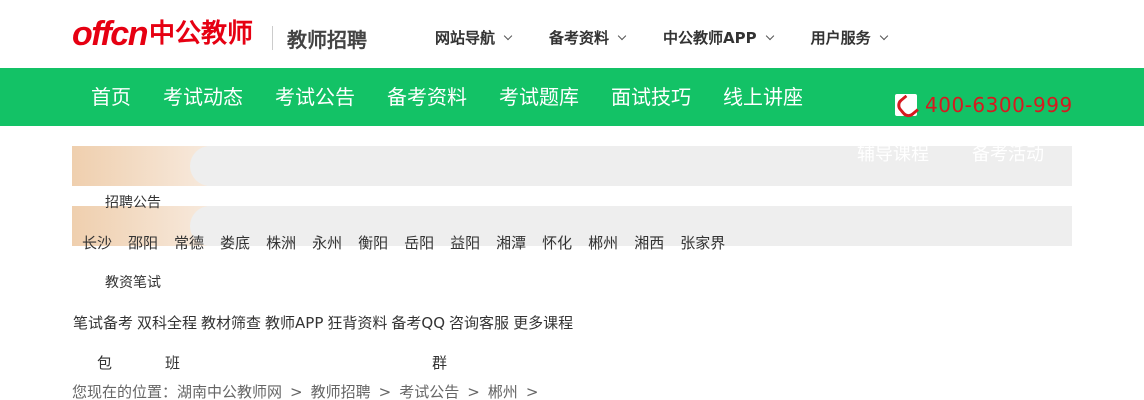  Describe the element at coordinates (702, 243) in the screenshot. I see `city-link: 张家界` at that location.